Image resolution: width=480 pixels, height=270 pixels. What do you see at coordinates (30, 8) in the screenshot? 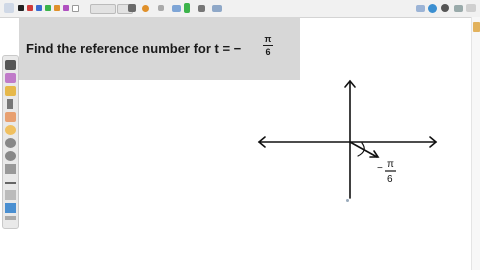
I see `color-red-swatch` at bounding box center [30, 8].